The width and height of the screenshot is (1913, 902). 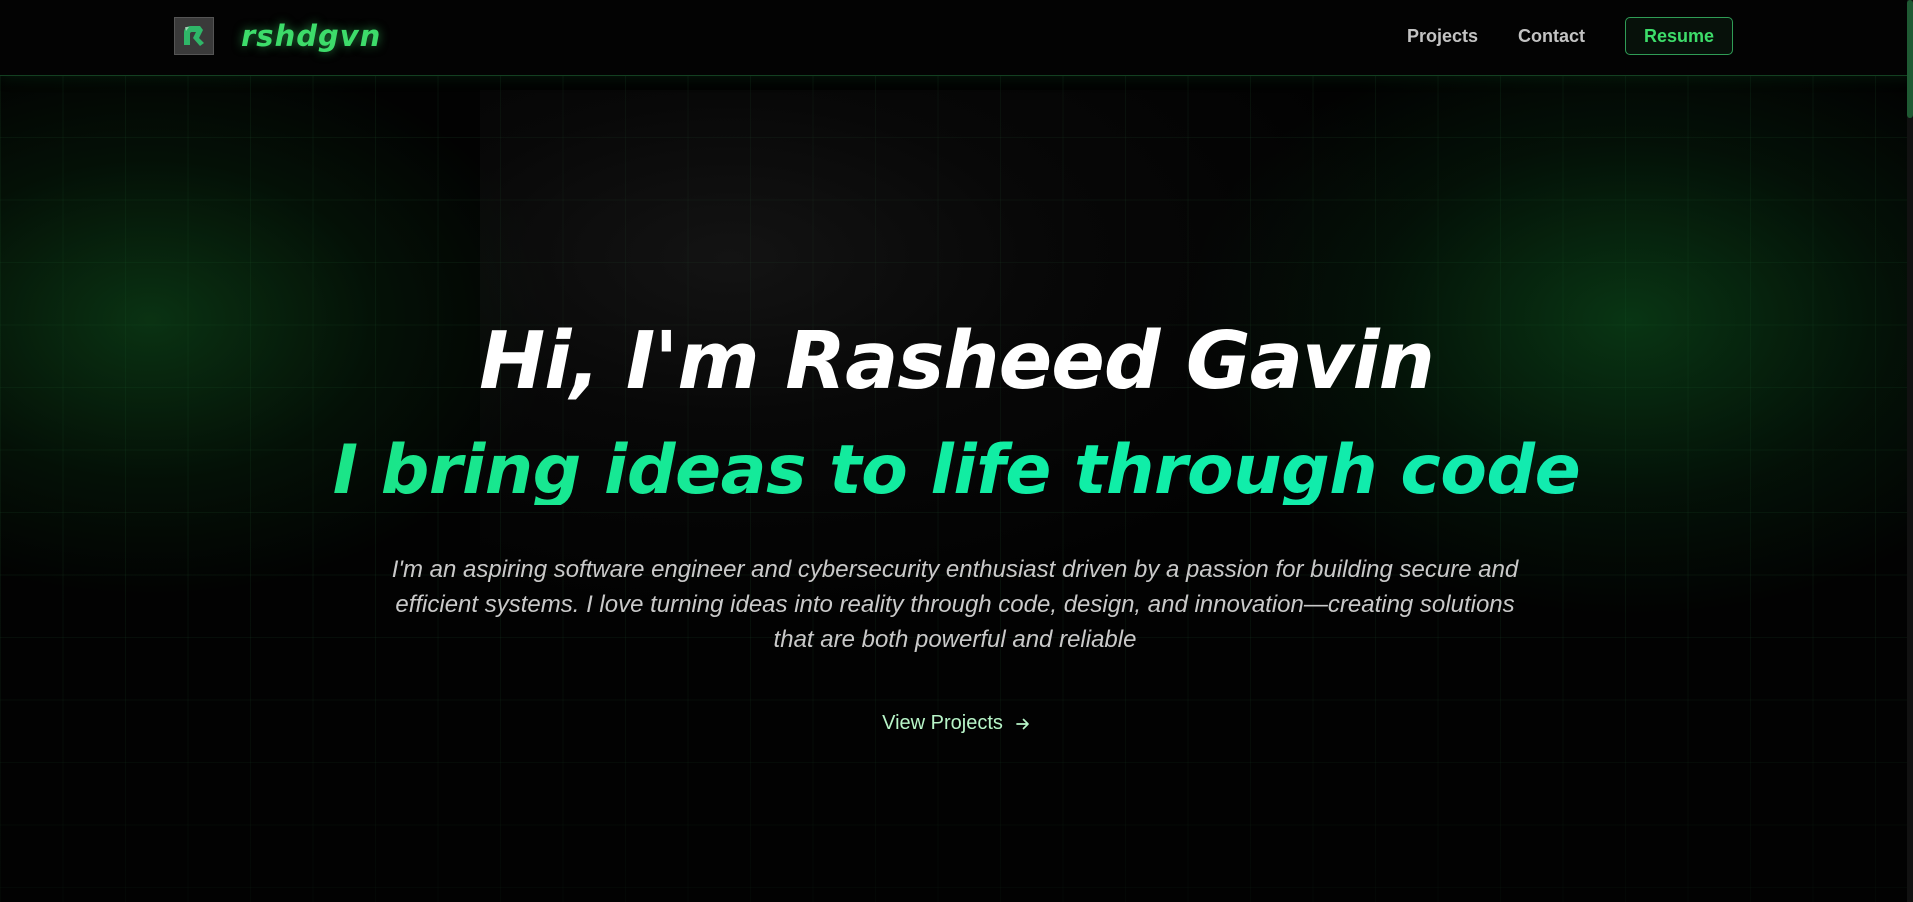 What do you see at coordinates (1551, 36) in the screenshot?
I see `nav-link-contact: Contact` at bounding box center [1551, 36].